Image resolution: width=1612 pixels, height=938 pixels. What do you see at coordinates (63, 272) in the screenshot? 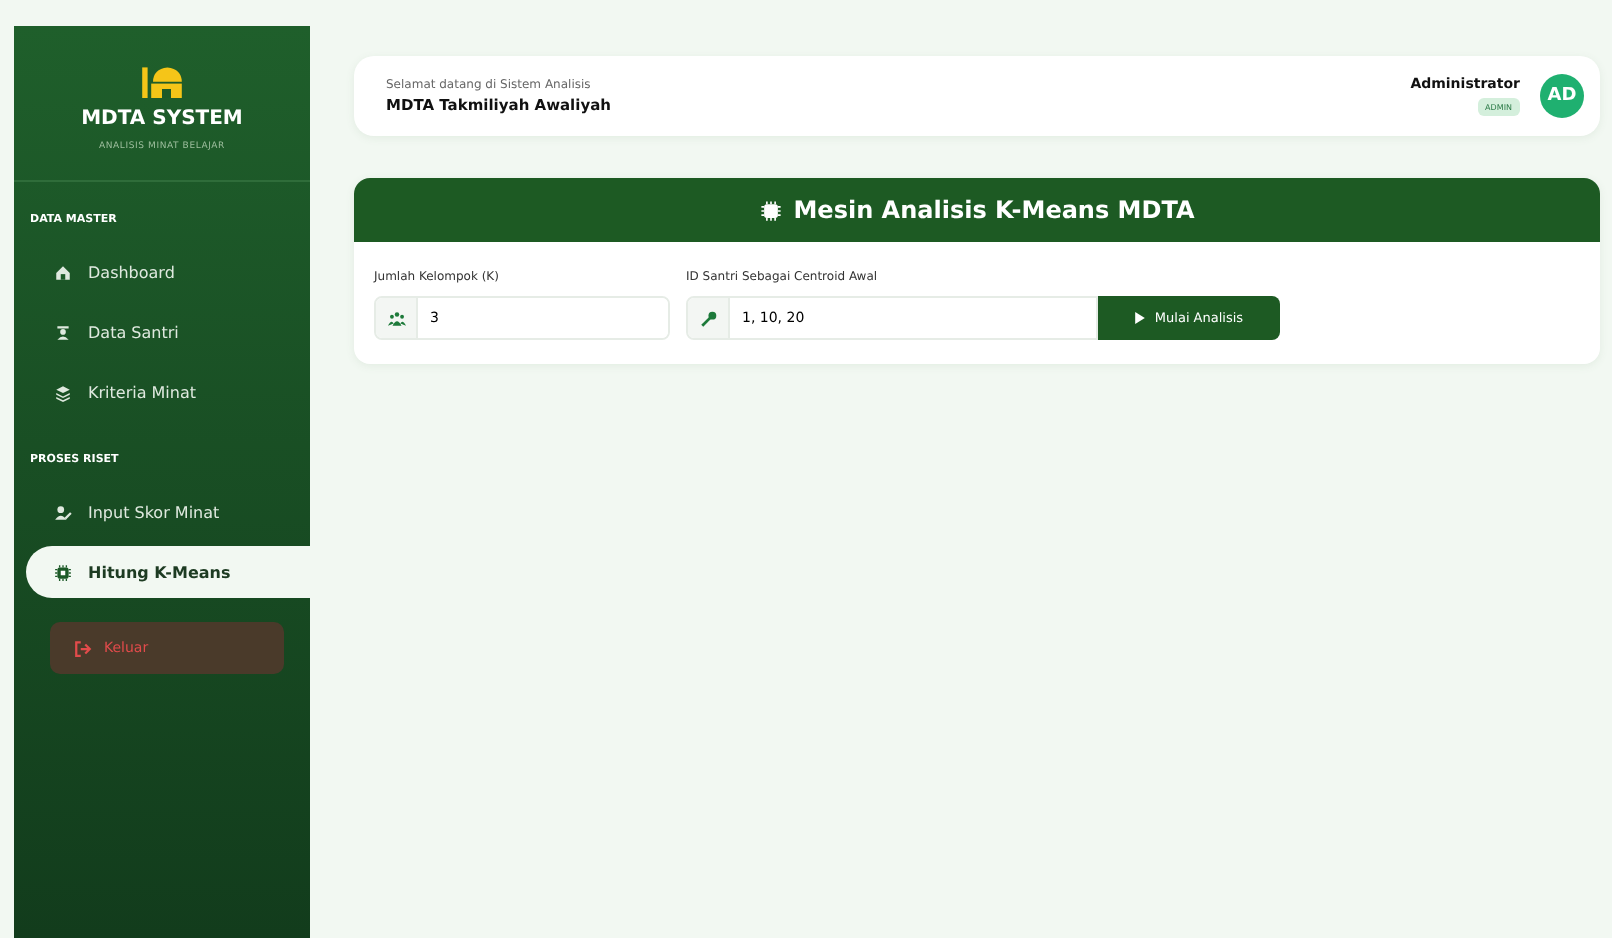
I see `house-icon` at bounding box center [63, 272].